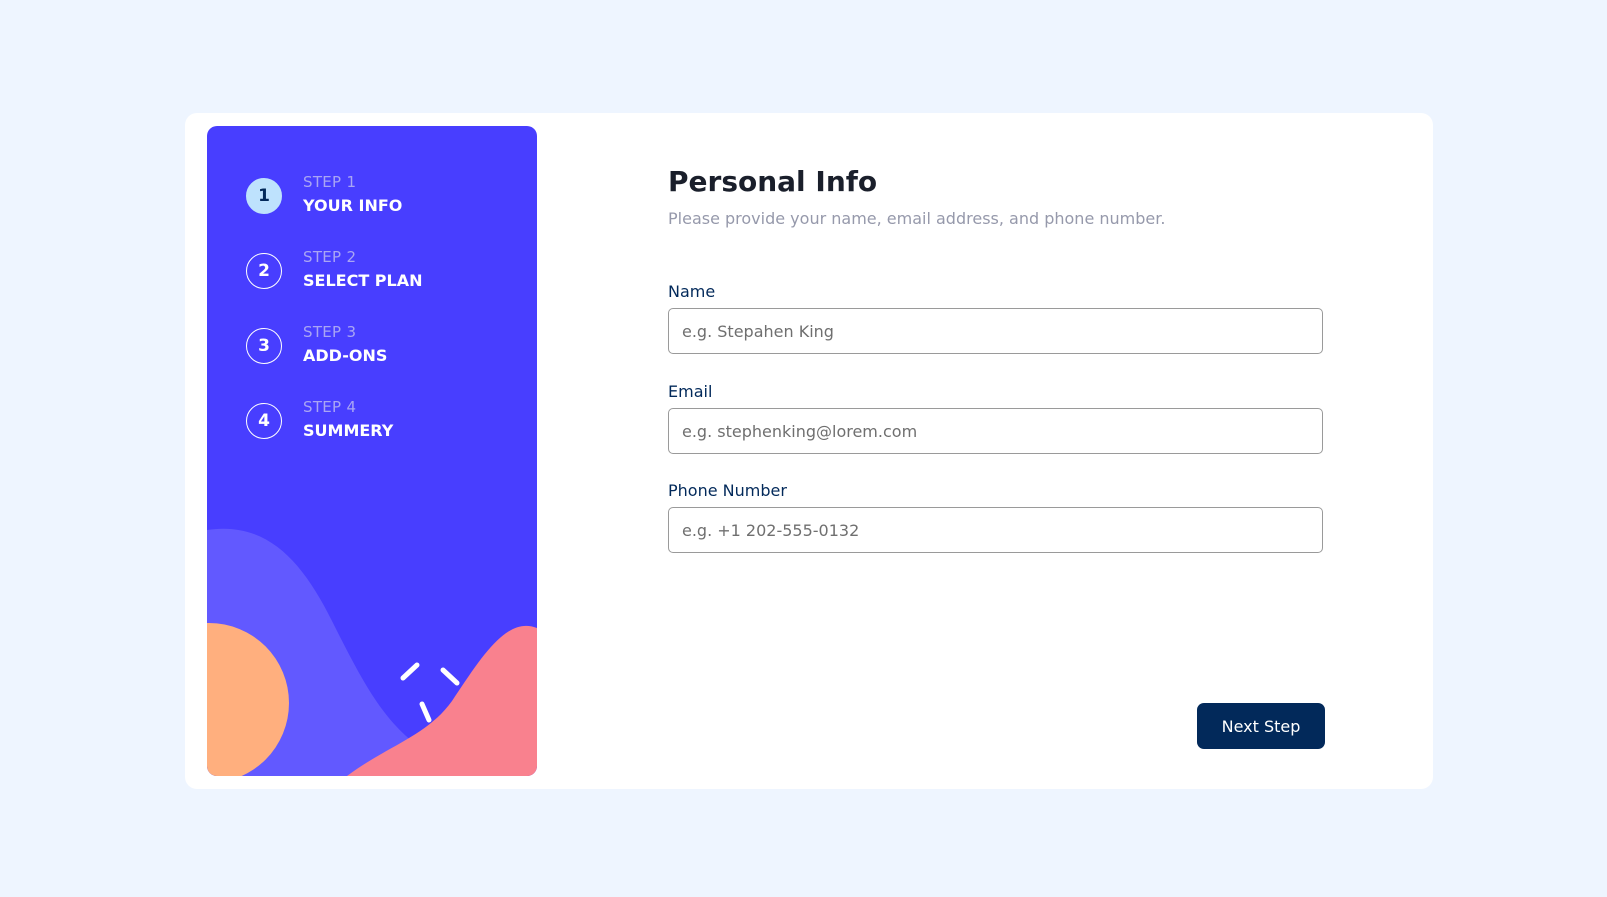 This screenshot has width=1607, height=897. I want to click on step-3: 3 STEP 3 ADD-ONS, so click(376, 349).